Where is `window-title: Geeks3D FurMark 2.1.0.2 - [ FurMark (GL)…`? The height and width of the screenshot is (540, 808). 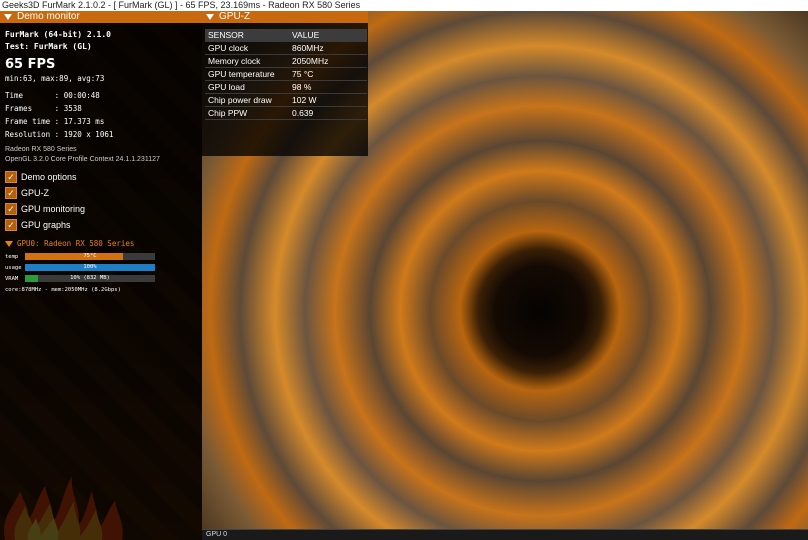
window-title: Geeks3D FurMark 2.1.0.2 - [ FurMark (GL)… is located at coordinates (404, 5).